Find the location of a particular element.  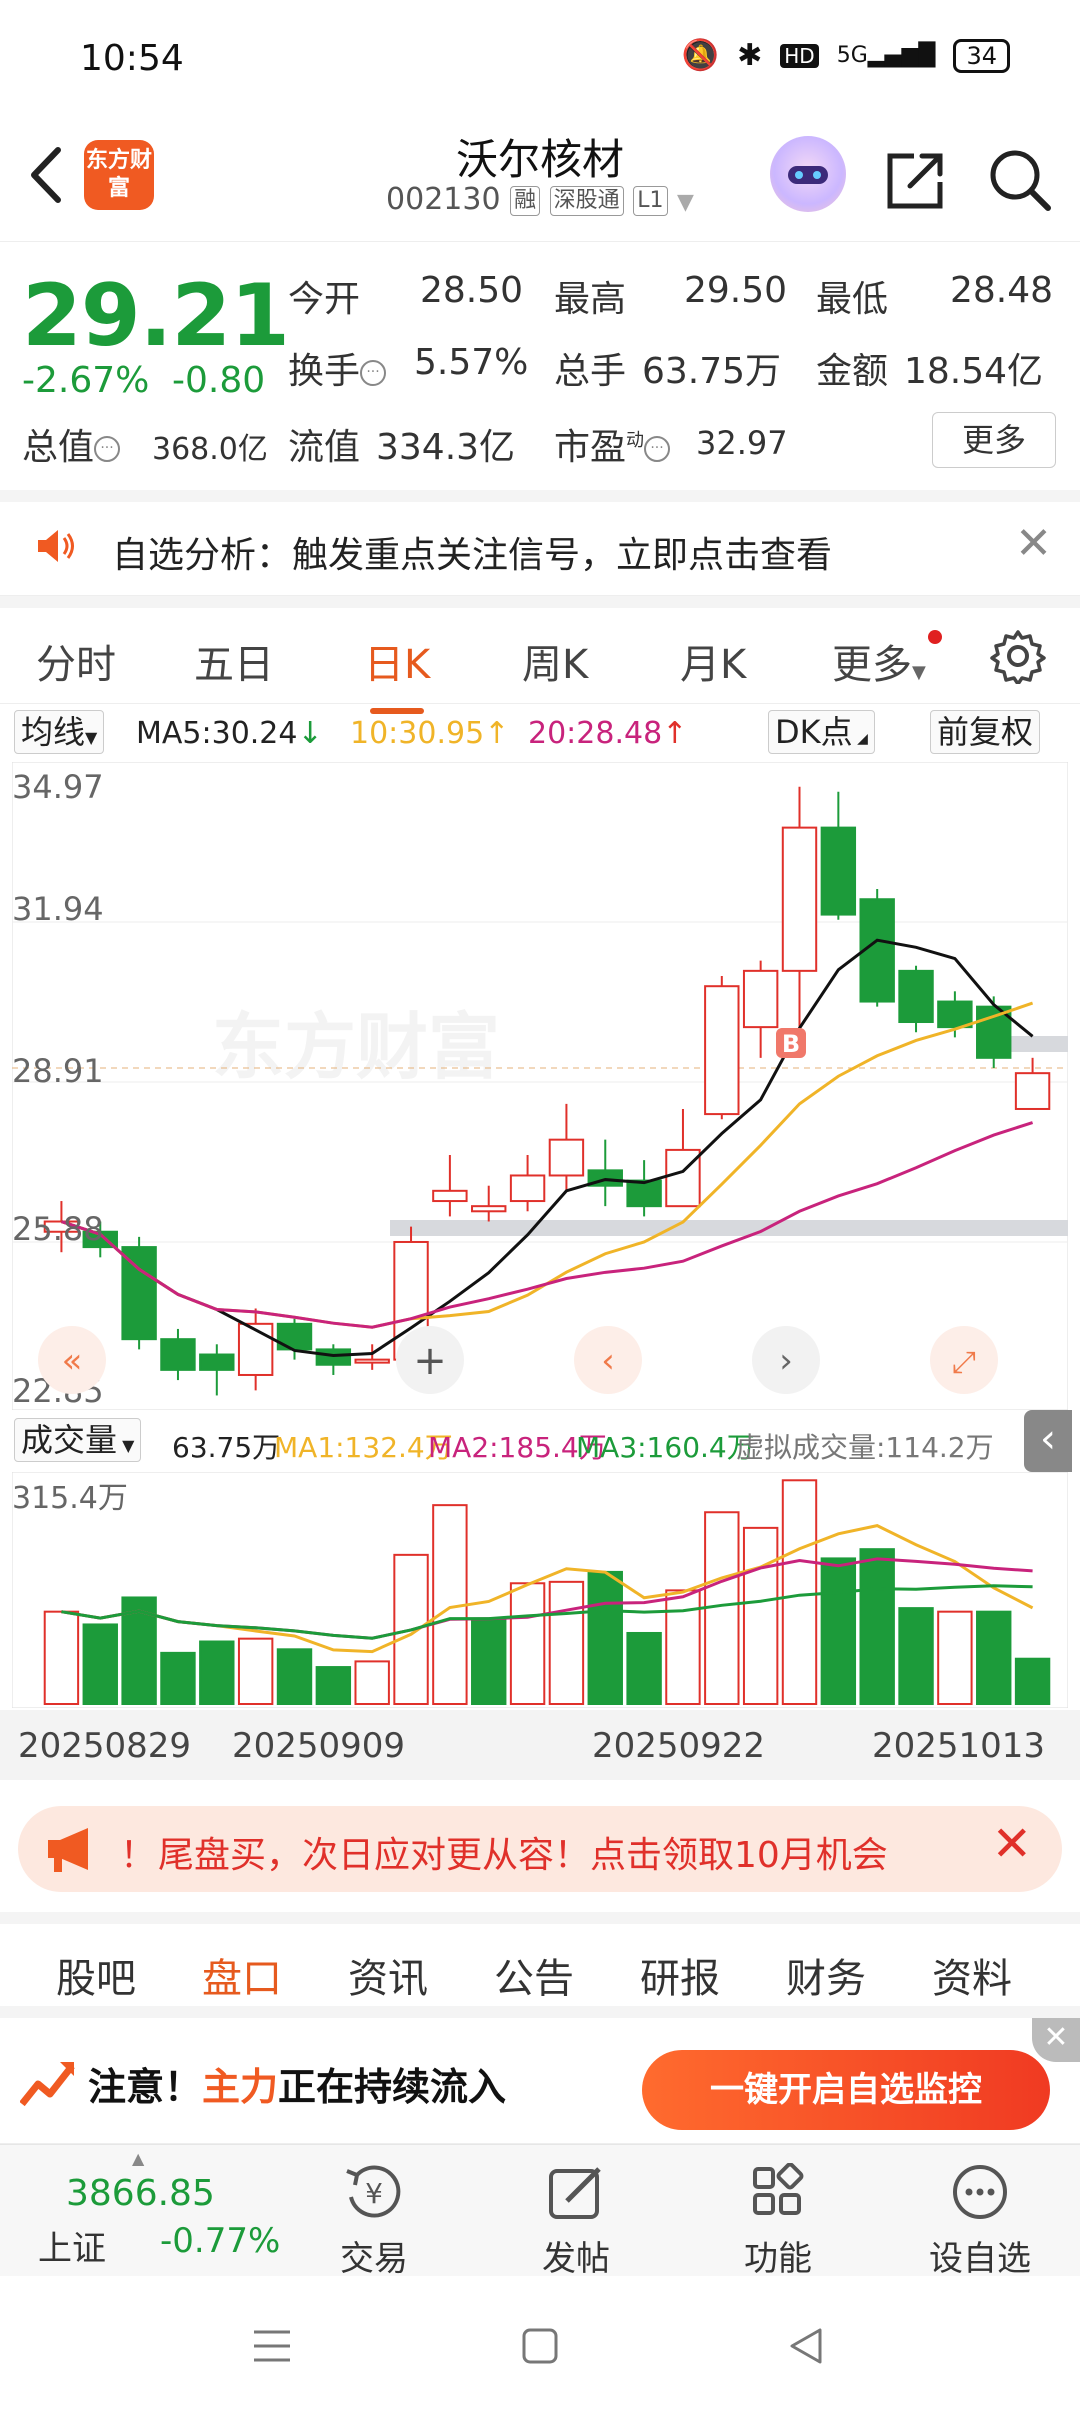

home-icon is located at coordinates (540, 2346).